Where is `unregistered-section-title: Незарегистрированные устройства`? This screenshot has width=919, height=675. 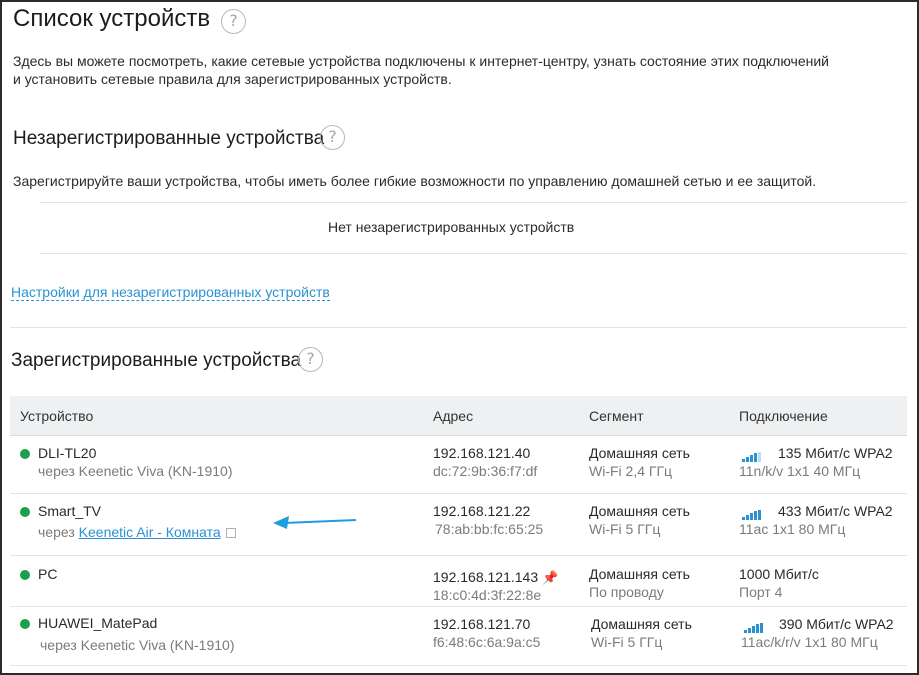
unregistered-section-title: Незарегистрированные устройства is located at coordinates (169, 138).